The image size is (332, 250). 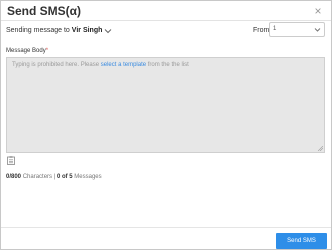 I want to click on message-body-label: Message Body*, so click(x=27, y=51).